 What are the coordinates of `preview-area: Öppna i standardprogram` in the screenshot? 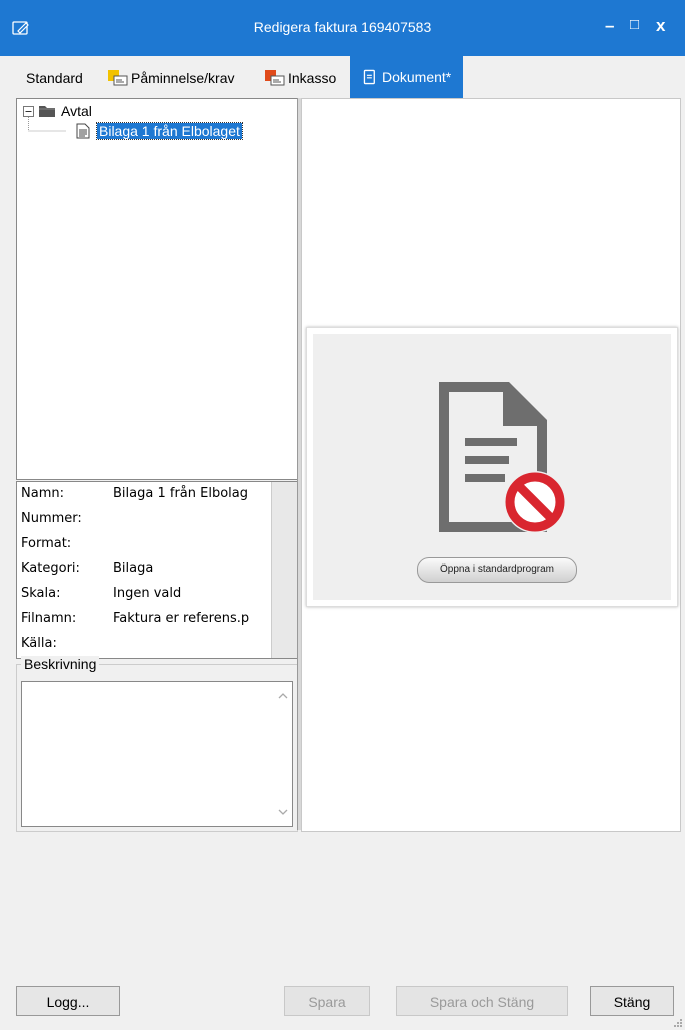 It's located at (492, 467).